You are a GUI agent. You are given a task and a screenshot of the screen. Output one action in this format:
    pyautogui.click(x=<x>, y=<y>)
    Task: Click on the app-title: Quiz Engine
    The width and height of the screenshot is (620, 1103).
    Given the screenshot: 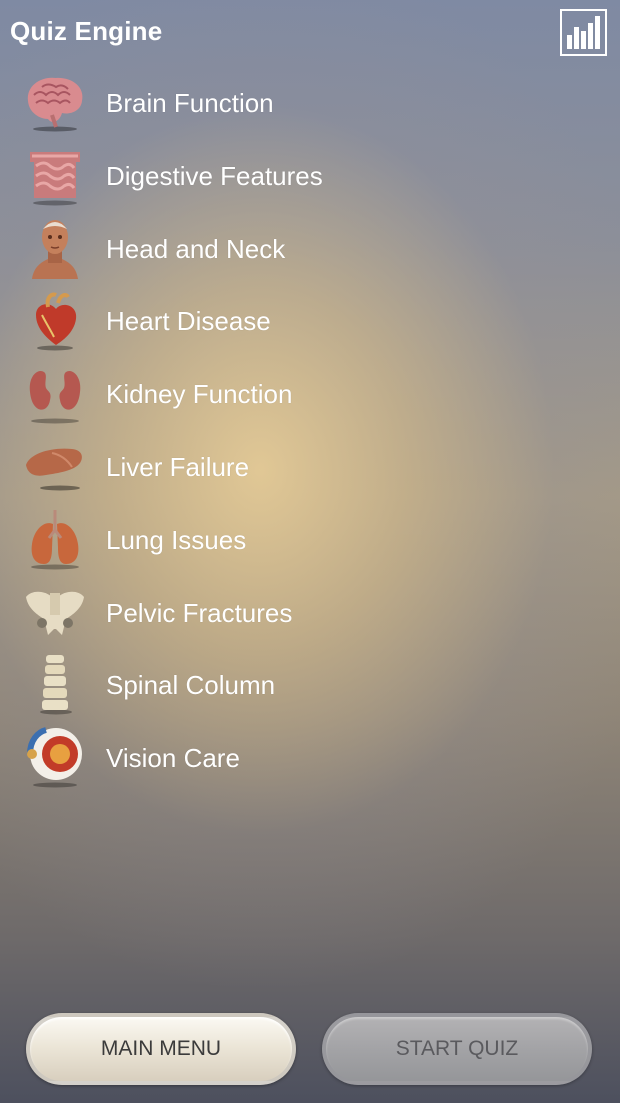 What is the action you would take?
    pyautogui.click(x=86, y=31)
    